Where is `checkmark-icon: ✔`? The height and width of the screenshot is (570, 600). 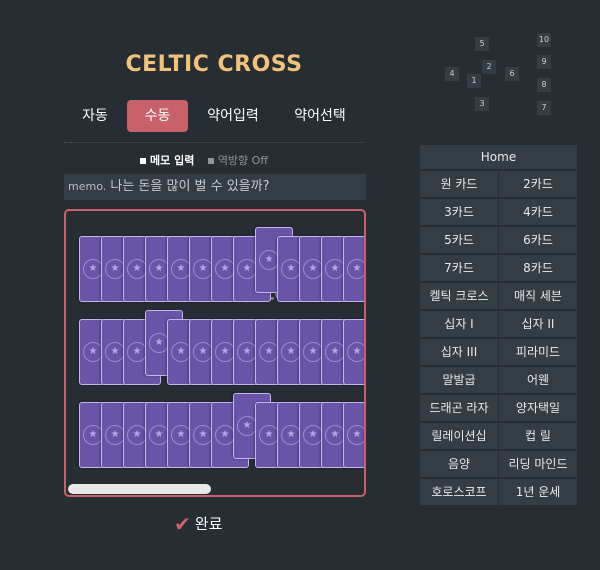
checkmark-icon: ✔ is located at coordinates (182, 524).